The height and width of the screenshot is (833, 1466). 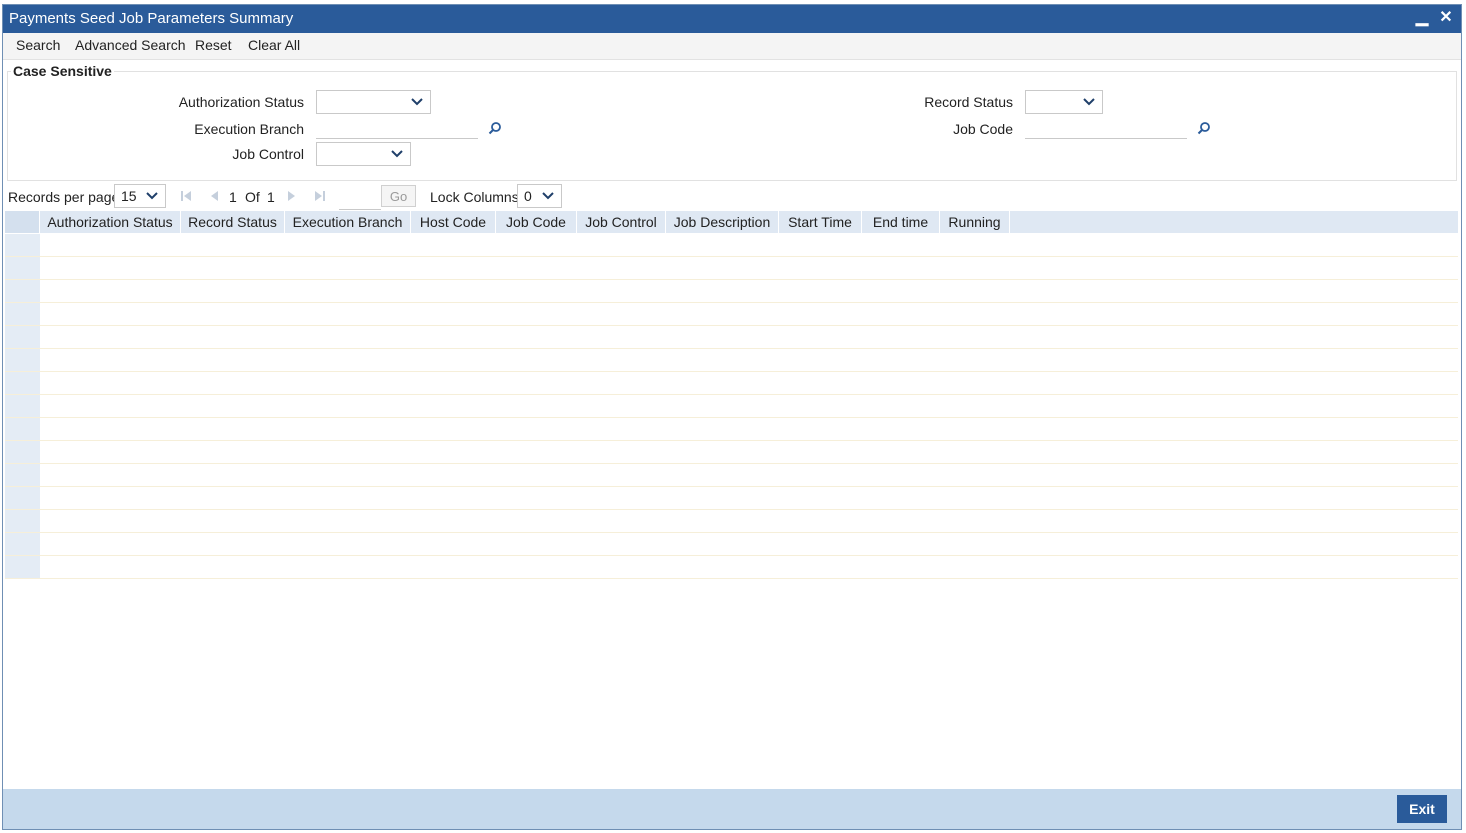 What do you see at coordinates (110, 222) in the screenshot?
I see `column-authorization-status: Authorization Status` at bounding box center [110, 222].